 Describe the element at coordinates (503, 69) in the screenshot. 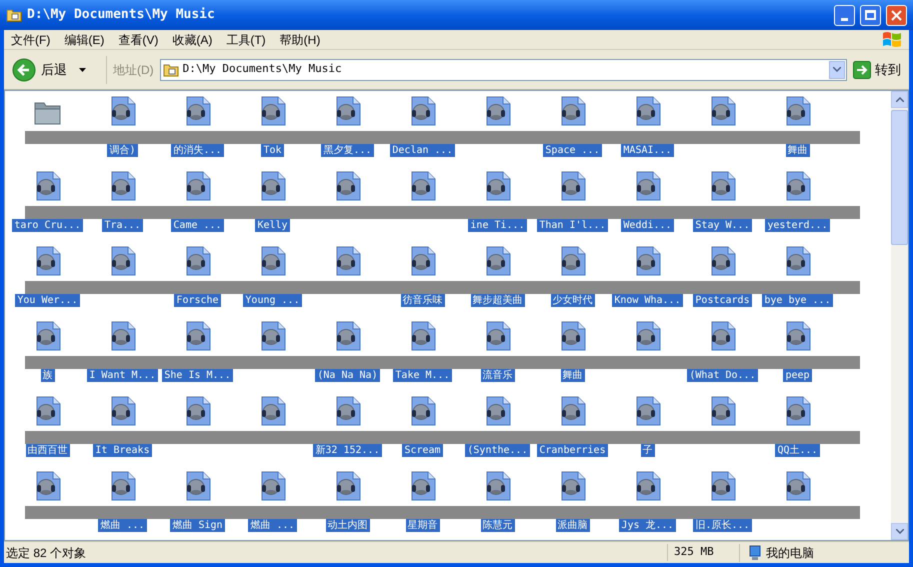

I see `address-field: D:\My Documents\My Music` at that location.